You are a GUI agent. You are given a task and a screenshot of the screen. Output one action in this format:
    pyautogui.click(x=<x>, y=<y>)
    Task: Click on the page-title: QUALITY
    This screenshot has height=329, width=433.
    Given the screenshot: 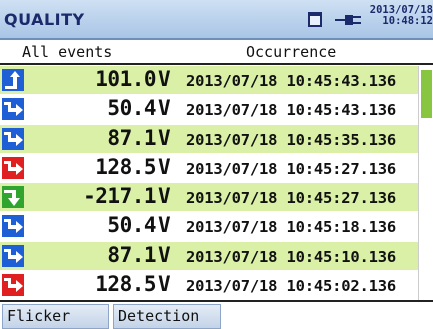 What is the action you would take?
    pyautogui.click(x=44, y=19)
    